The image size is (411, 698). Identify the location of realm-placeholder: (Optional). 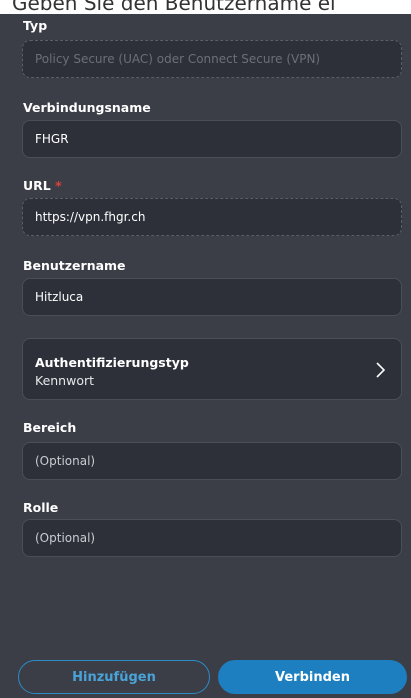
(65, 461).